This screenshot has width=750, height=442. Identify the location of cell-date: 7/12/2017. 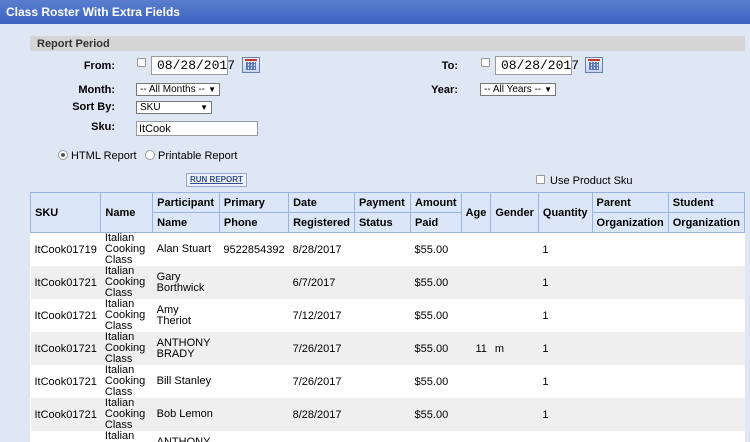
(317, 315).